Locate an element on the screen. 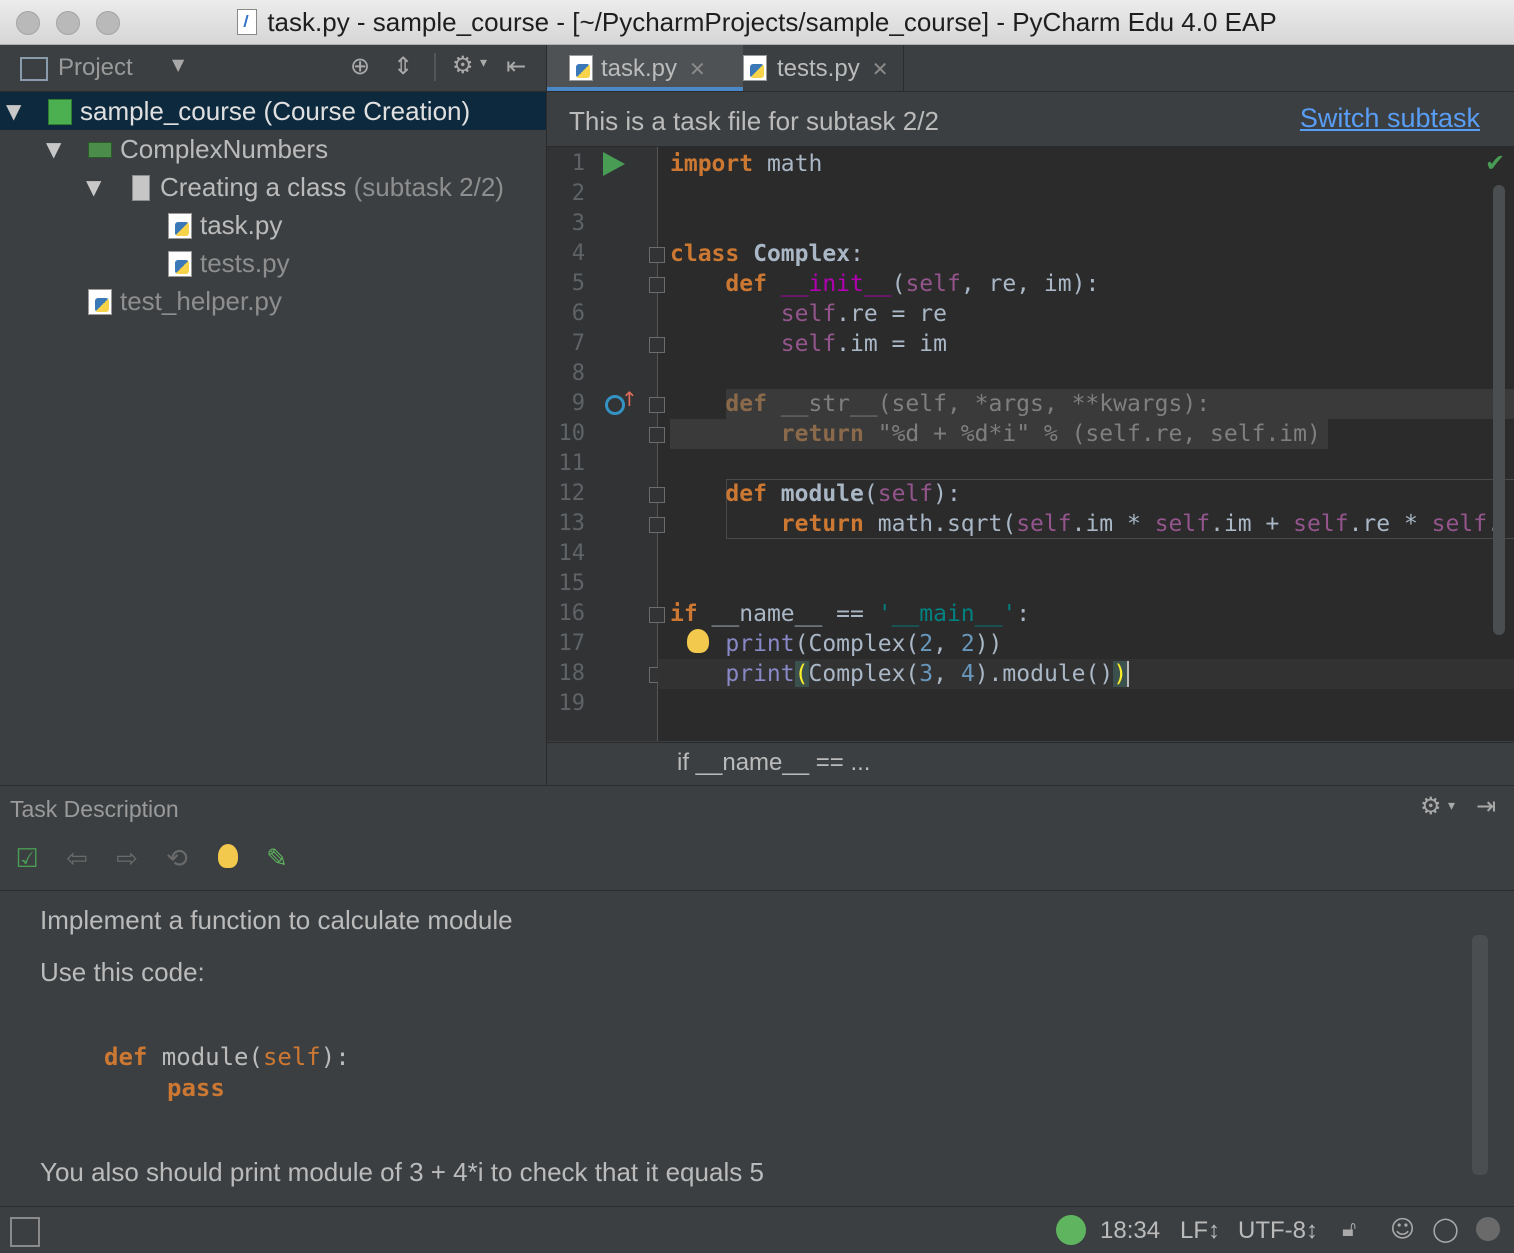 The width and height of the screenshot is (1514, 1253). project-view-selector: Project is located at coordinates (95, 68).